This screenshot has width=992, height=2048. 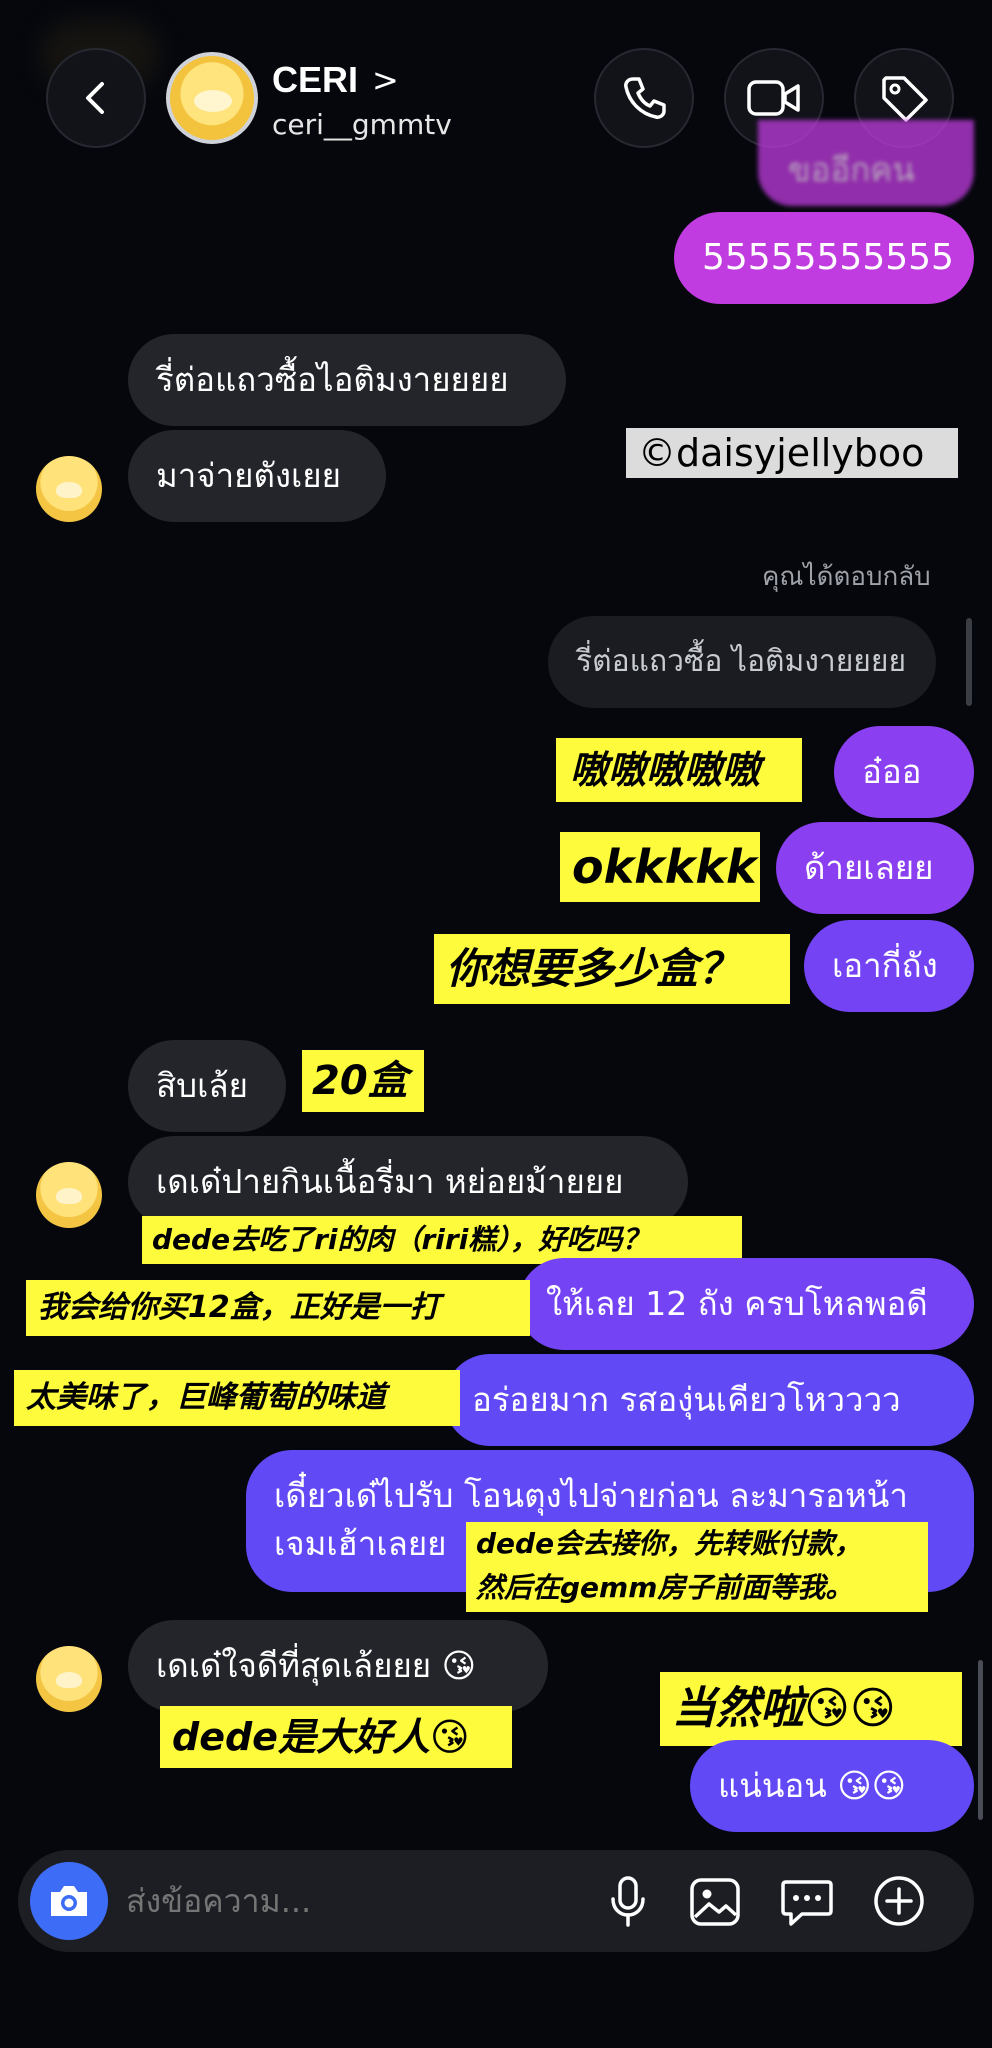 I want to click on translation-note: 20盒, so click(x=363, y=1081).